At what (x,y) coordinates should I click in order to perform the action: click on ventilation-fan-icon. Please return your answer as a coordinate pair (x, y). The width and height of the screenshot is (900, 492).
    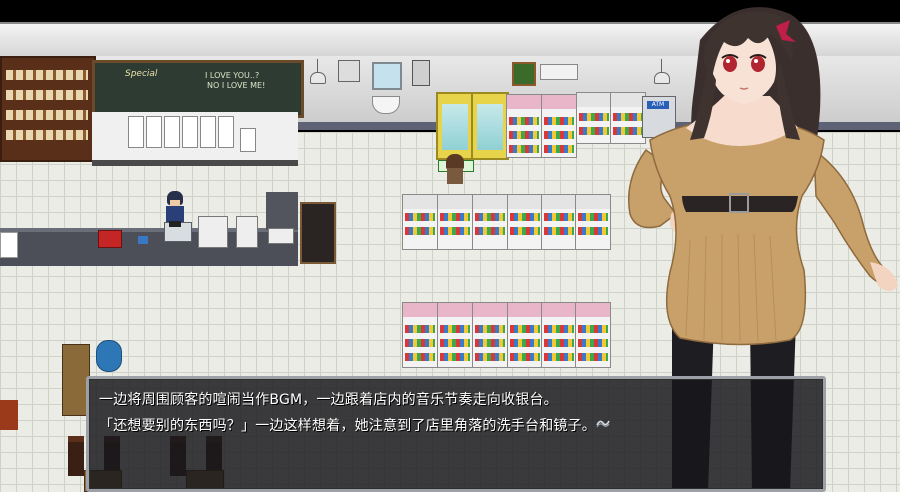
    Looking at the image, I should click on (349, 71).